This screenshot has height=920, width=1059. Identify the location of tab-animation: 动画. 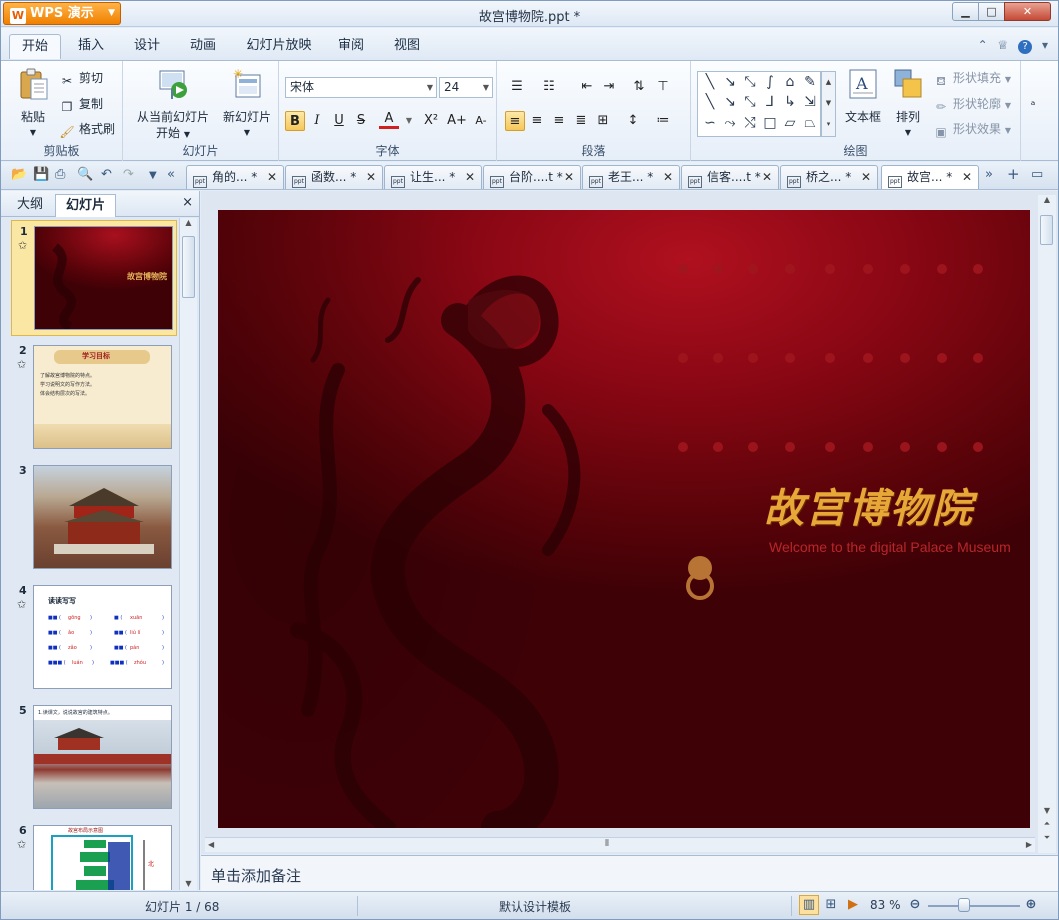
(203, 46).